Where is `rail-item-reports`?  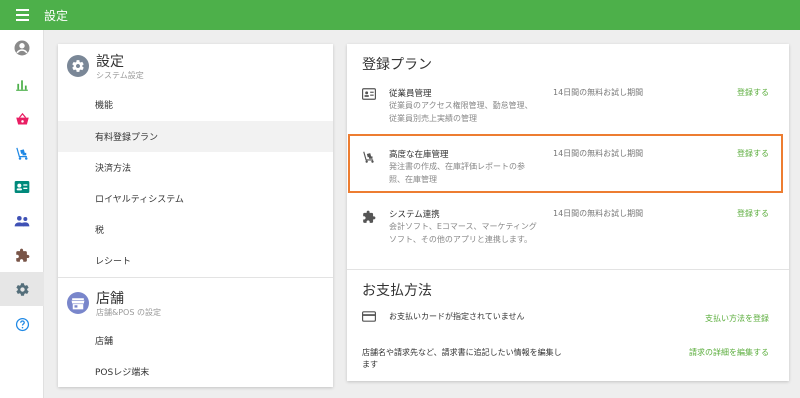
rail-item-reports is located at coordinates (22, 85).